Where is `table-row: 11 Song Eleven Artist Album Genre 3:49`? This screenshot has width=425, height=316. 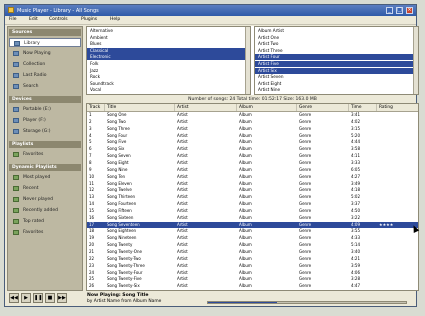
table-row: 11 Song Eleven Artist Album Genre 3:49 is located at coordinates (252, 184).